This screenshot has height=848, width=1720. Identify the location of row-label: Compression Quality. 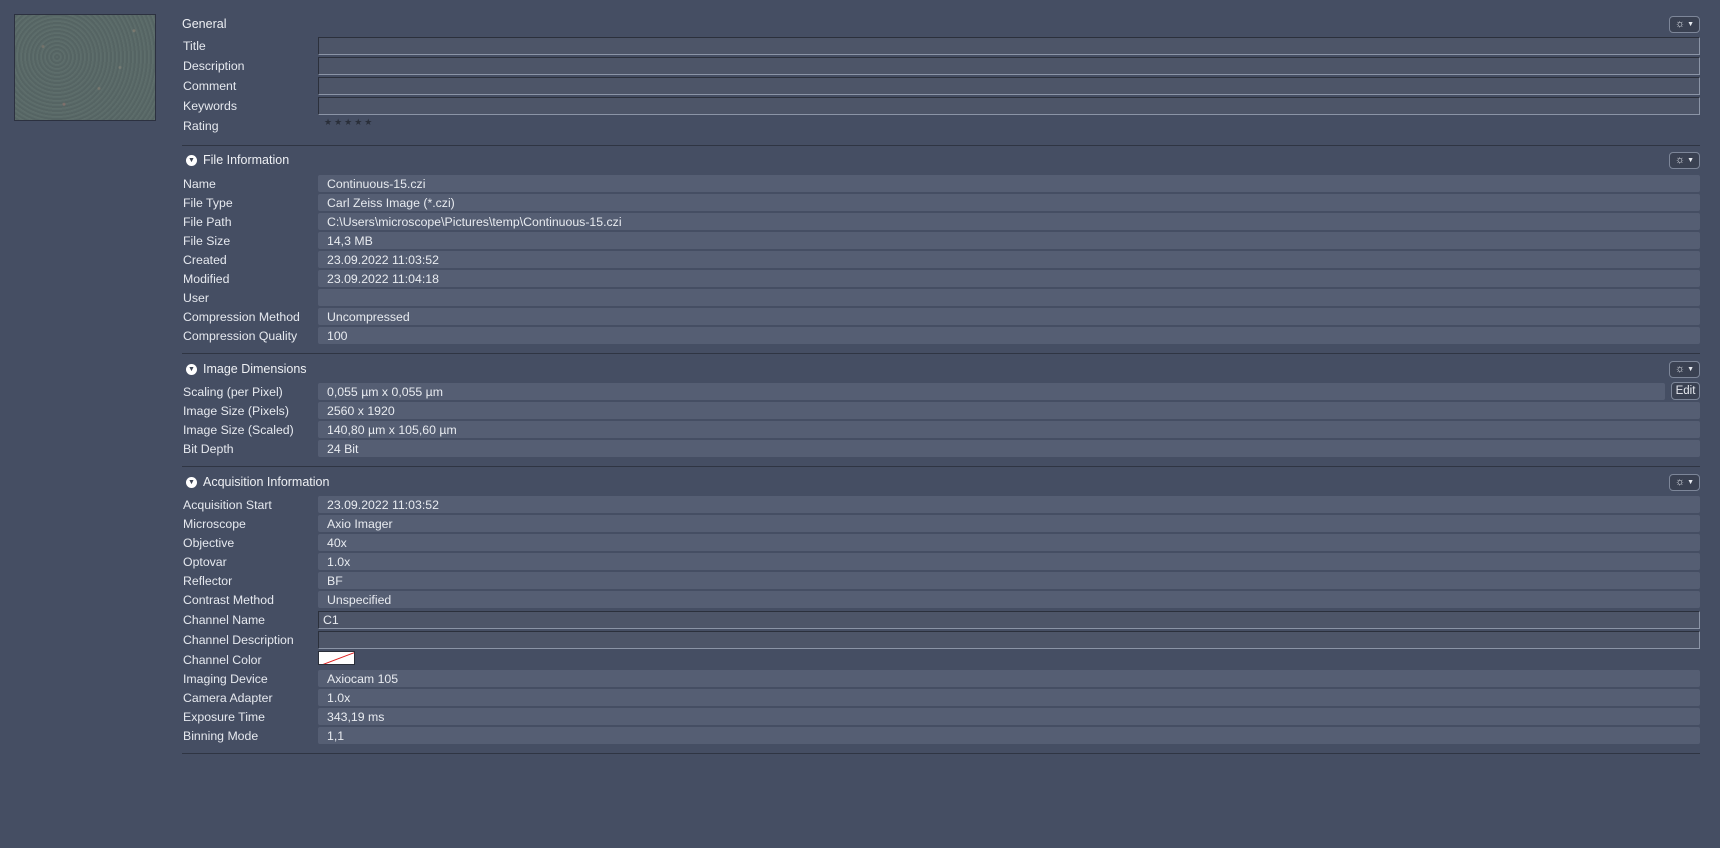
(240, 335).